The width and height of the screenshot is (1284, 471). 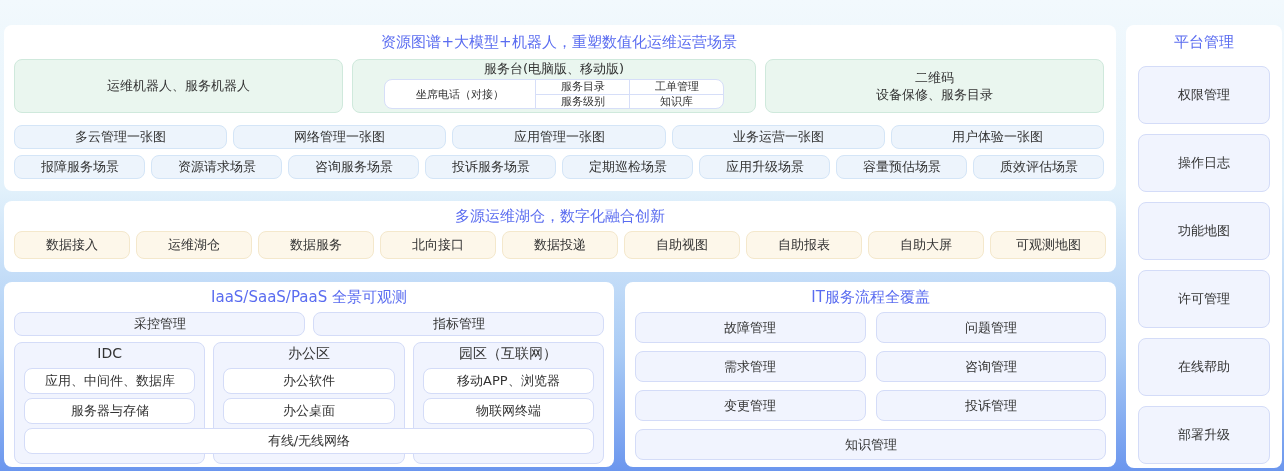 I want to click on section-title: IaaS/SaaS/PaaS 全景可观测, so click(x=309, y=297).